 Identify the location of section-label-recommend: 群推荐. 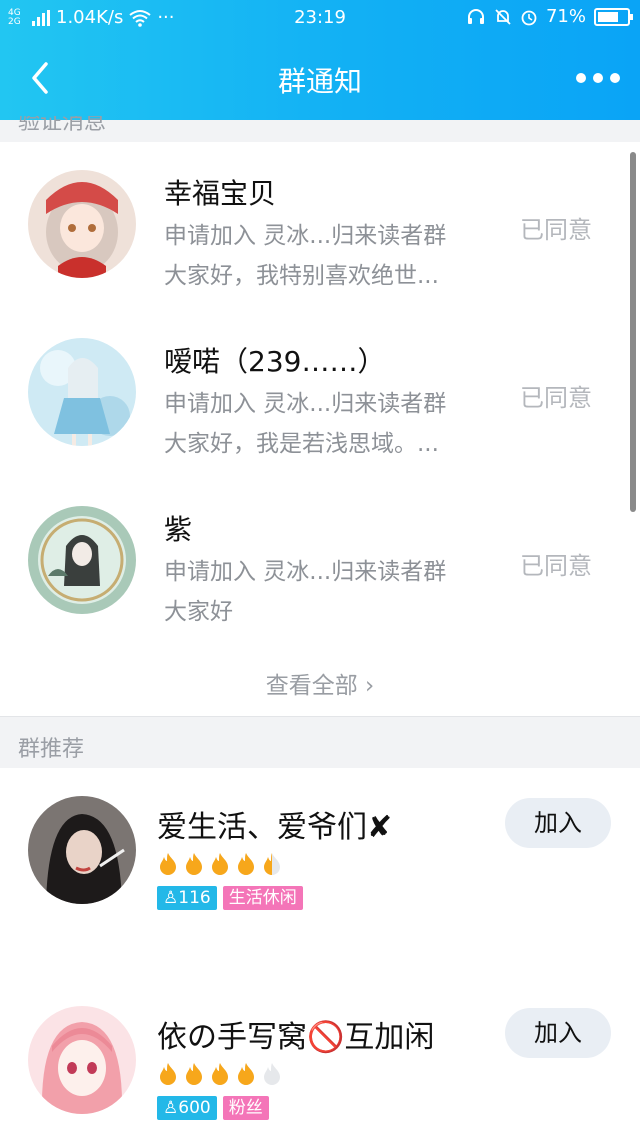
(51, 749).